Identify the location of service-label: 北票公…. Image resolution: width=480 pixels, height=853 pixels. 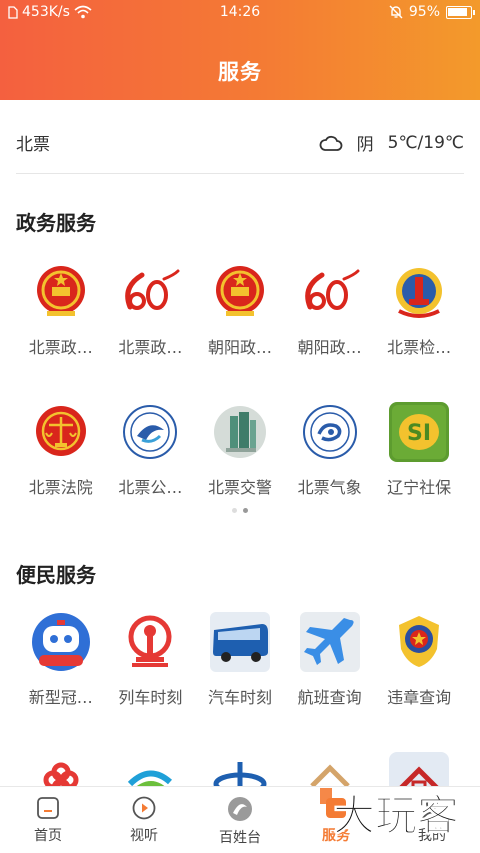
(150, 487).